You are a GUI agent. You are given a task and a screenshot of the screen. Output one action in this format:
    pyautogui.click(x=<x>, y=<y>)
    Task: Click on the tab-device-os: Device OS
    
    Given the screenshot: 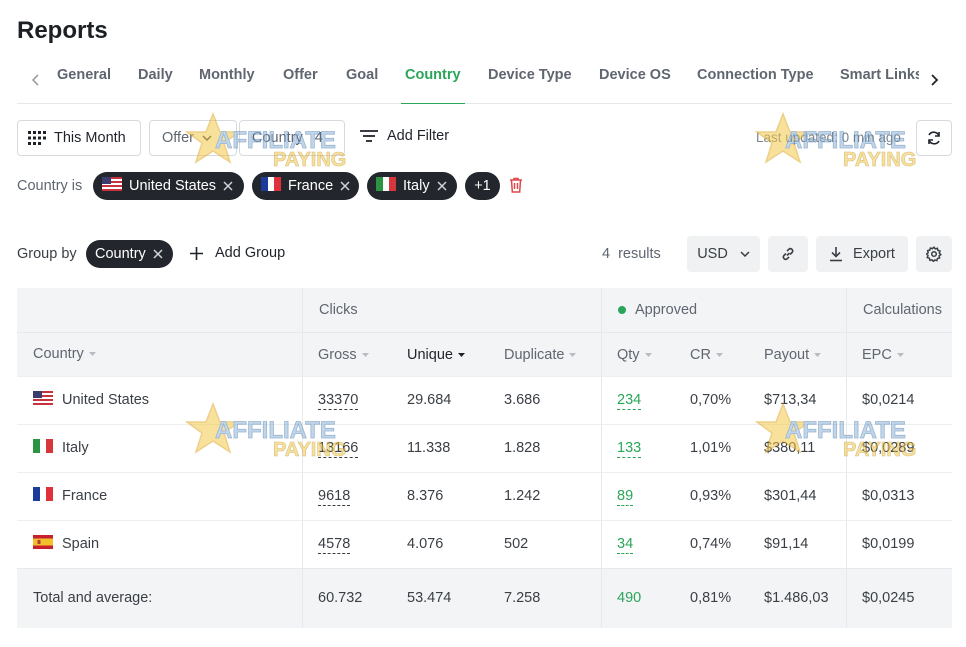 What is the action you would take?
    pyautogui.click(x=635, y=85)
    